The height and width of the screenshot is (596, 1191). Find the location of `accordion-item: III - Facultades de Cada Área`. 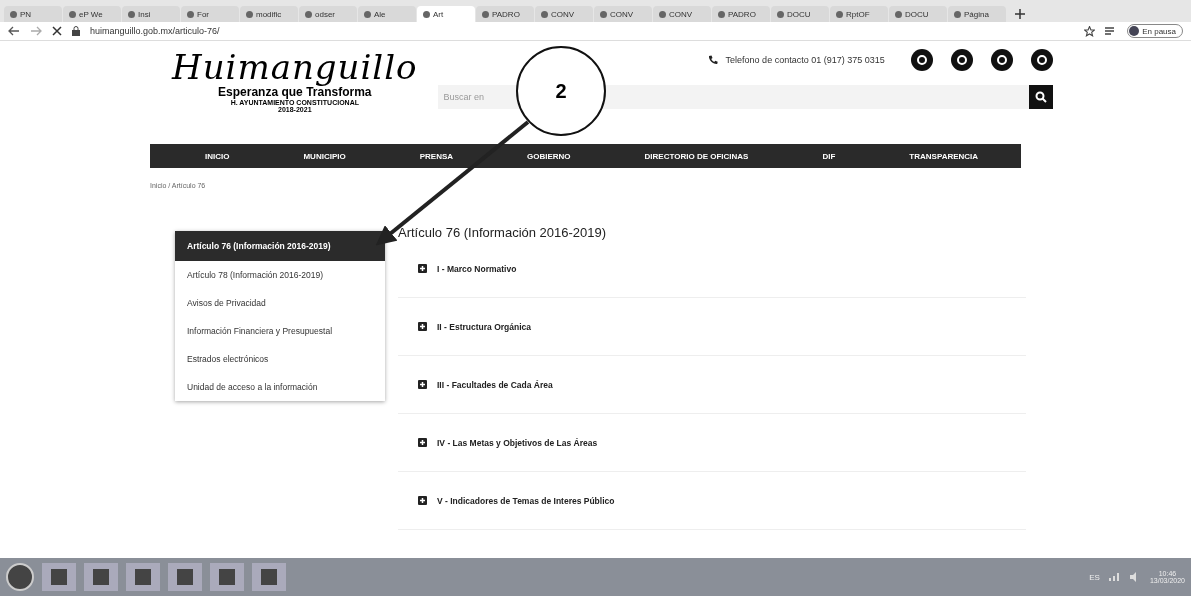

accordion-item: III - Facultades de Cada Área is located at coordinates (712, 385).